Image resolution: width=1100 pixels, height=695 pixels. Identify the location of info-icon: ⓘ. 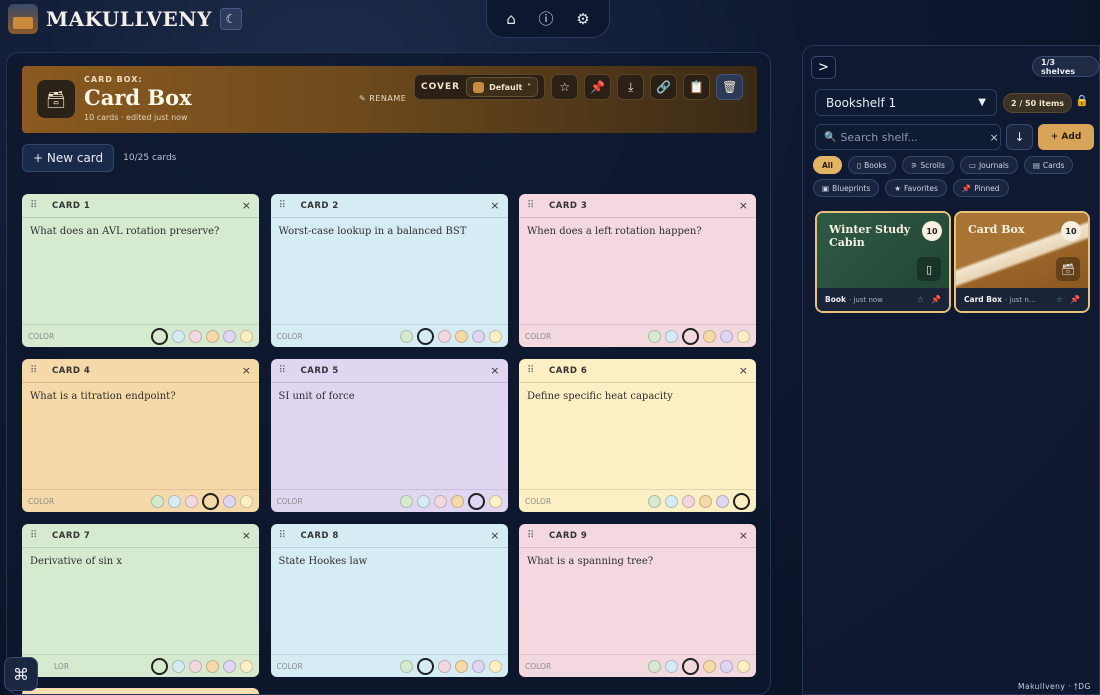
(546, 18).